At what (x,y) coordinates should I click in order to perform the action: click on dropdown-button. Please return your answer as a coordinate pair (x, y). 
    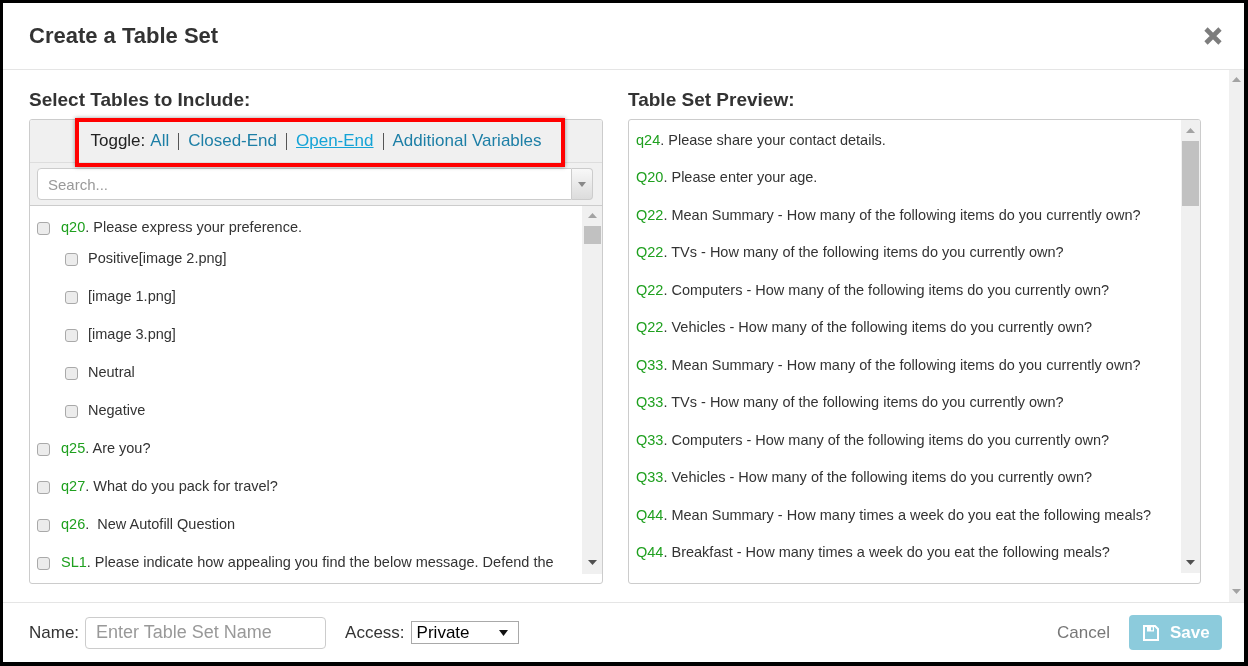
    Looking at the image, I should click on (582, 184).